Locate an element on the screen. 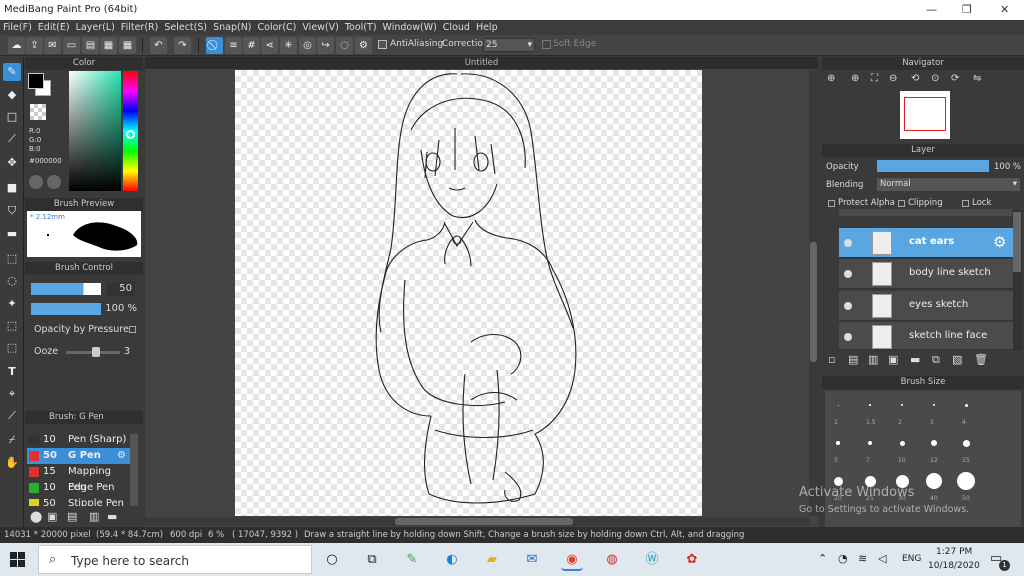  new-layer-icon: ▫ is located at coordinates (831, 359).